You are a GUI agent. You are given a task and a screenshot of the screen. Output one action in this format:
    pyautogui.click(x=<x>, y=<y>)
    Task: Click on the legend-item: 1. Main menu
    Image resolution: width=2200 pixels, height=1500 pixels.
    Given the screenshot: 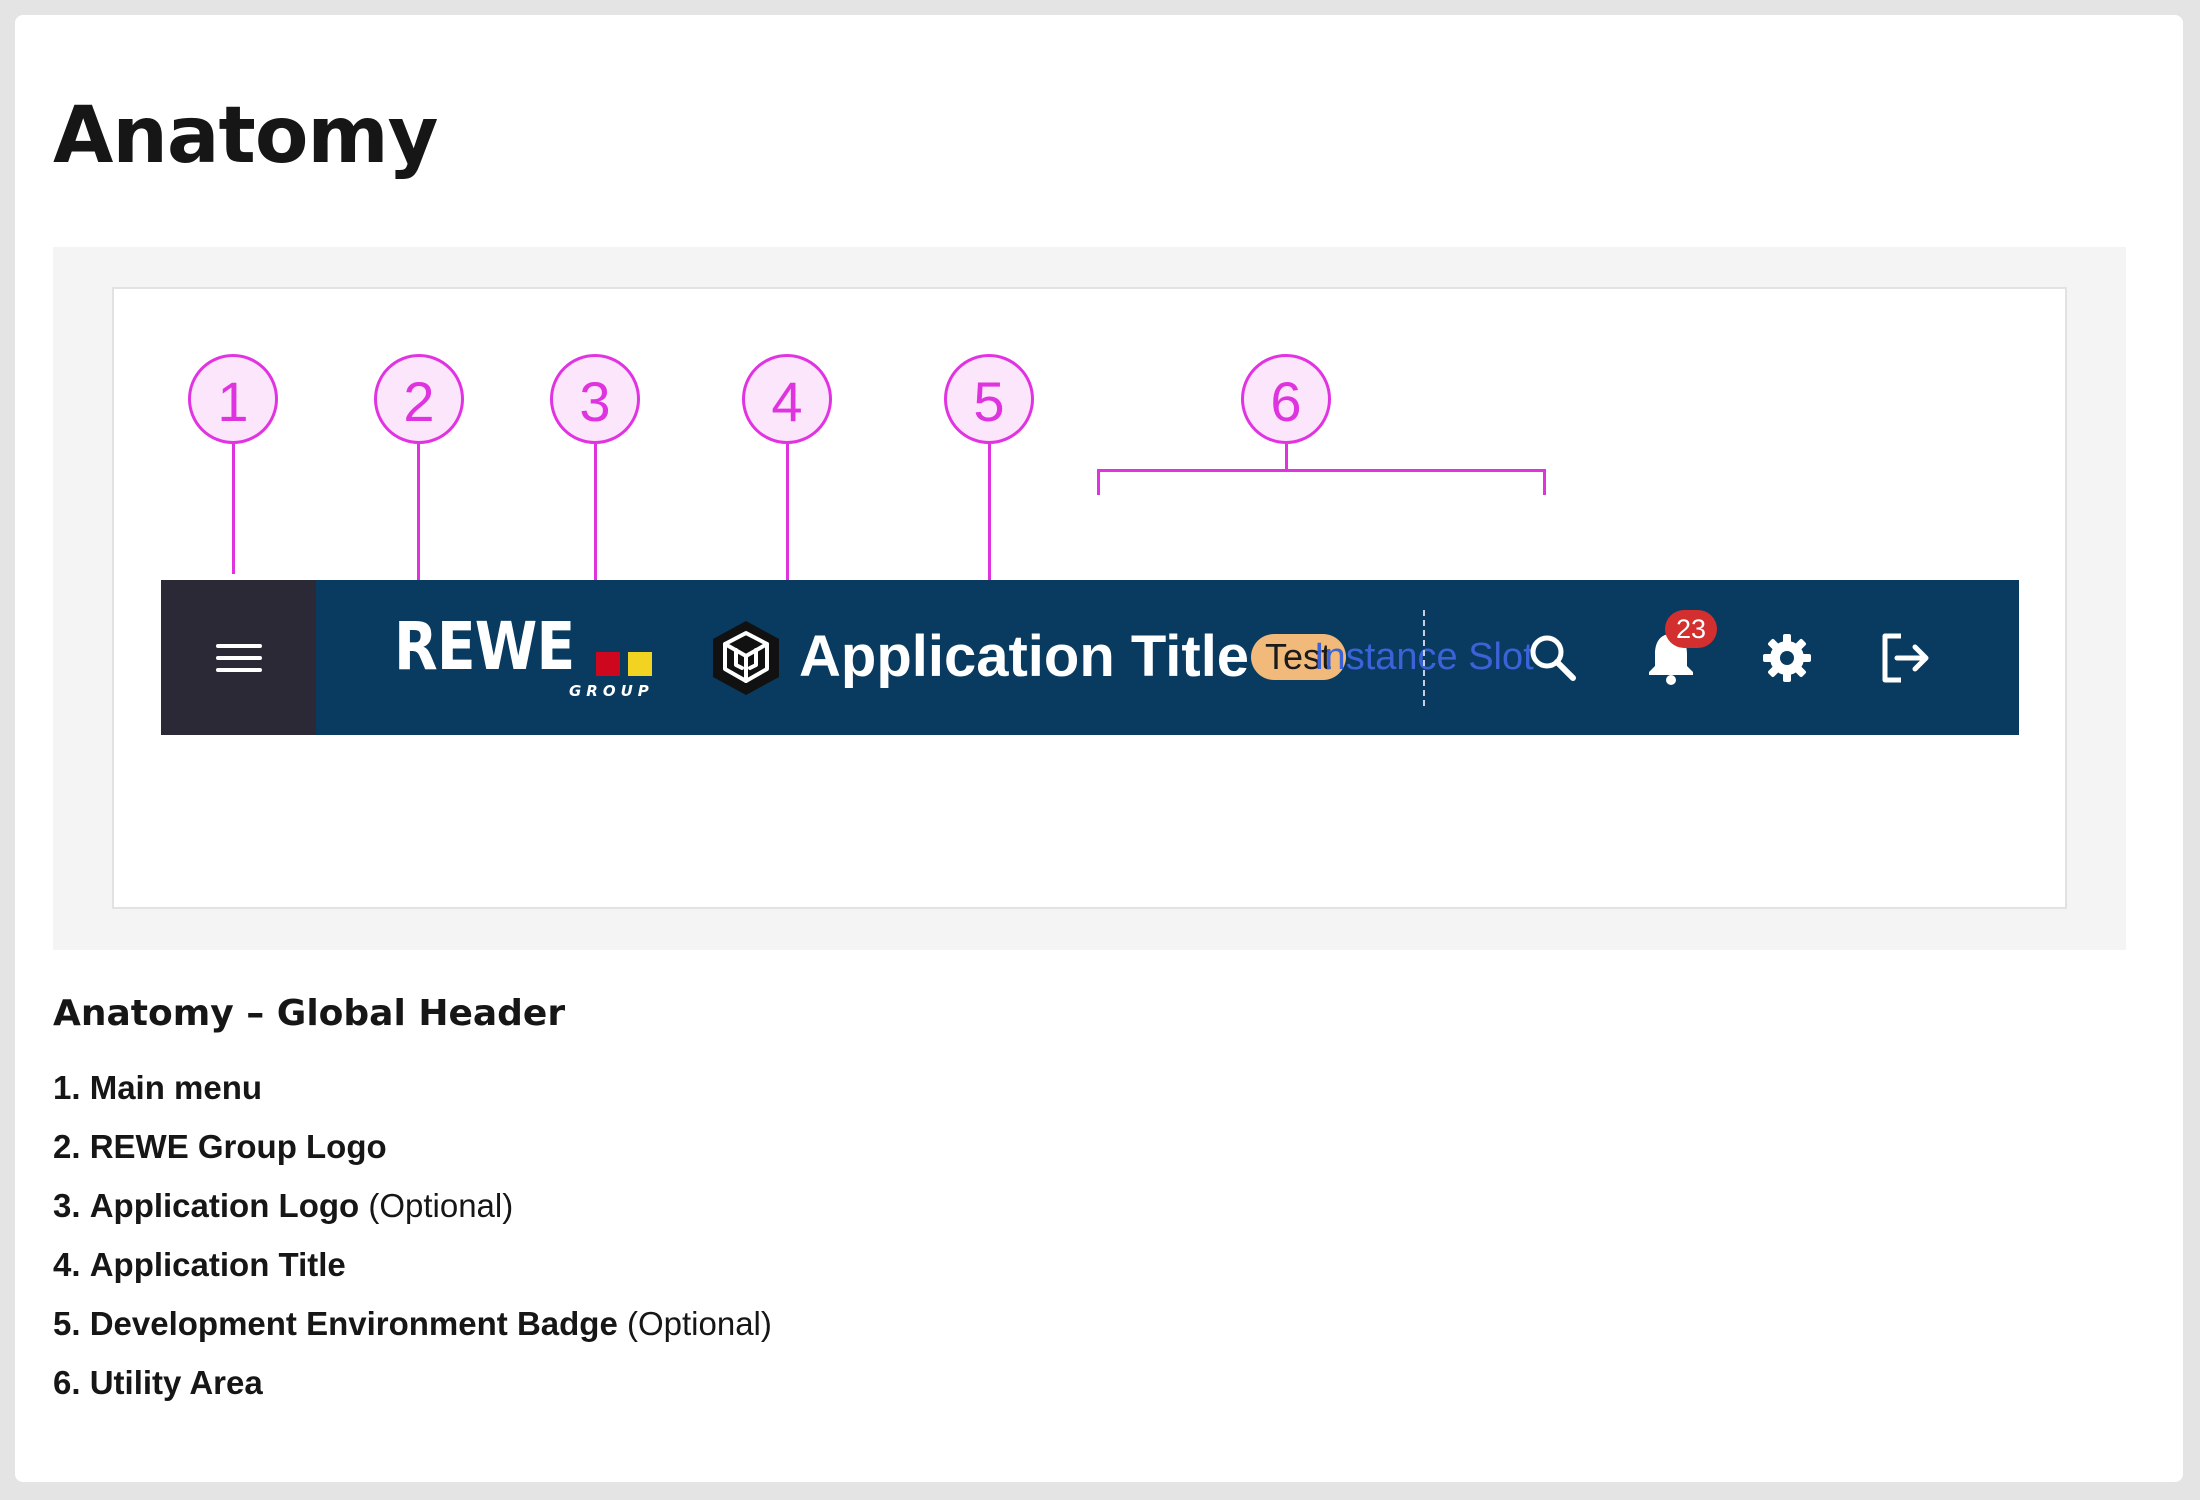 What is the action you would take?
    pyautogui.click(x=412, y=1094)
    